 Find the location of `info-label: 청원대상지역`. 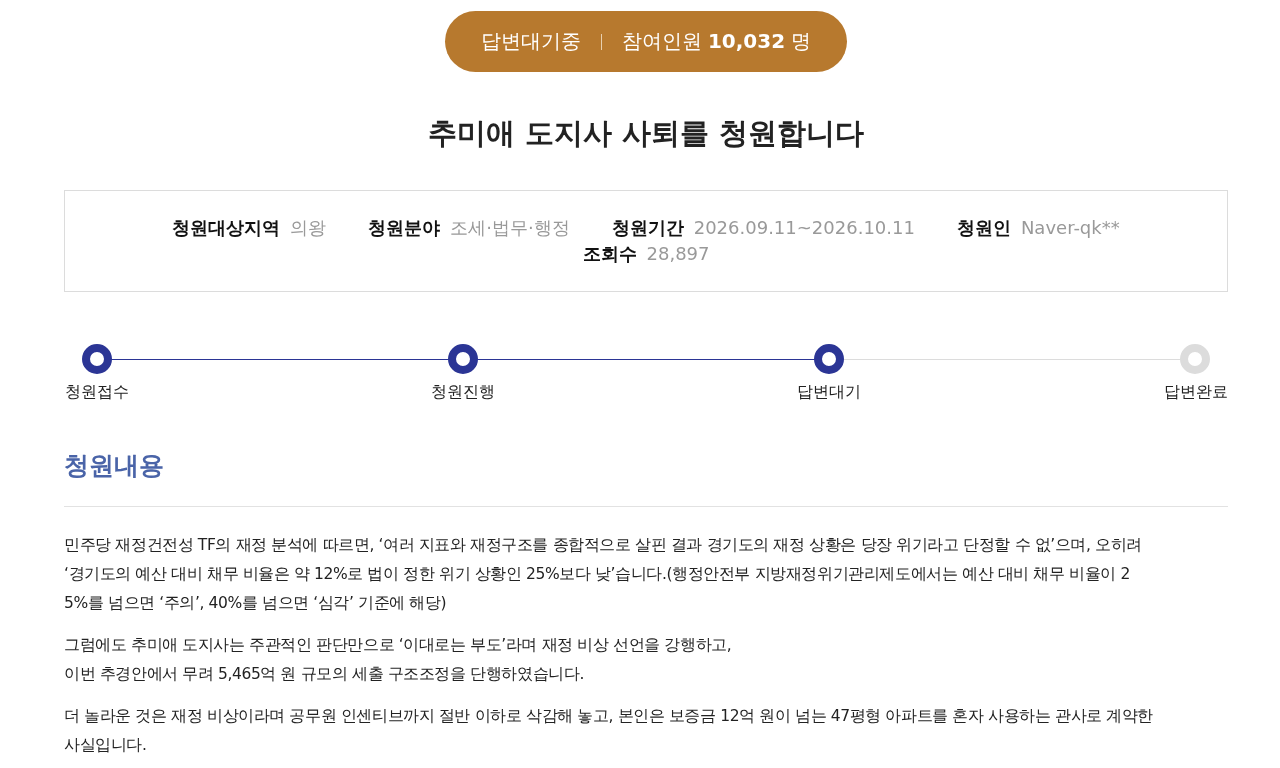

info-label: 청원대상지역 is located at coordinates (226, 228).